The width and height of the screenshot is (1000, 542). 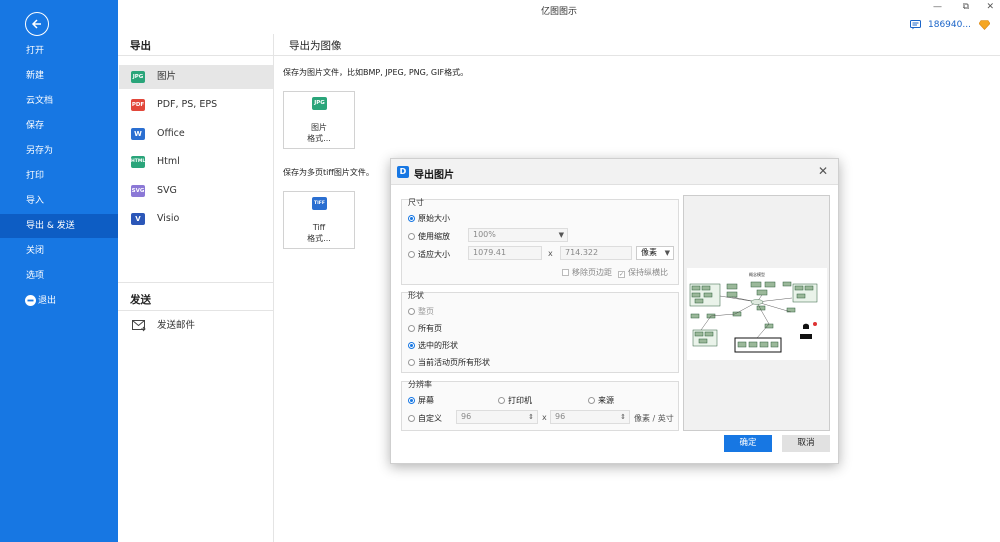 What do you see at coordinates (748, 443) in the screenshot?
I see `ok-button: 确定` at bounding box center [748, 443].